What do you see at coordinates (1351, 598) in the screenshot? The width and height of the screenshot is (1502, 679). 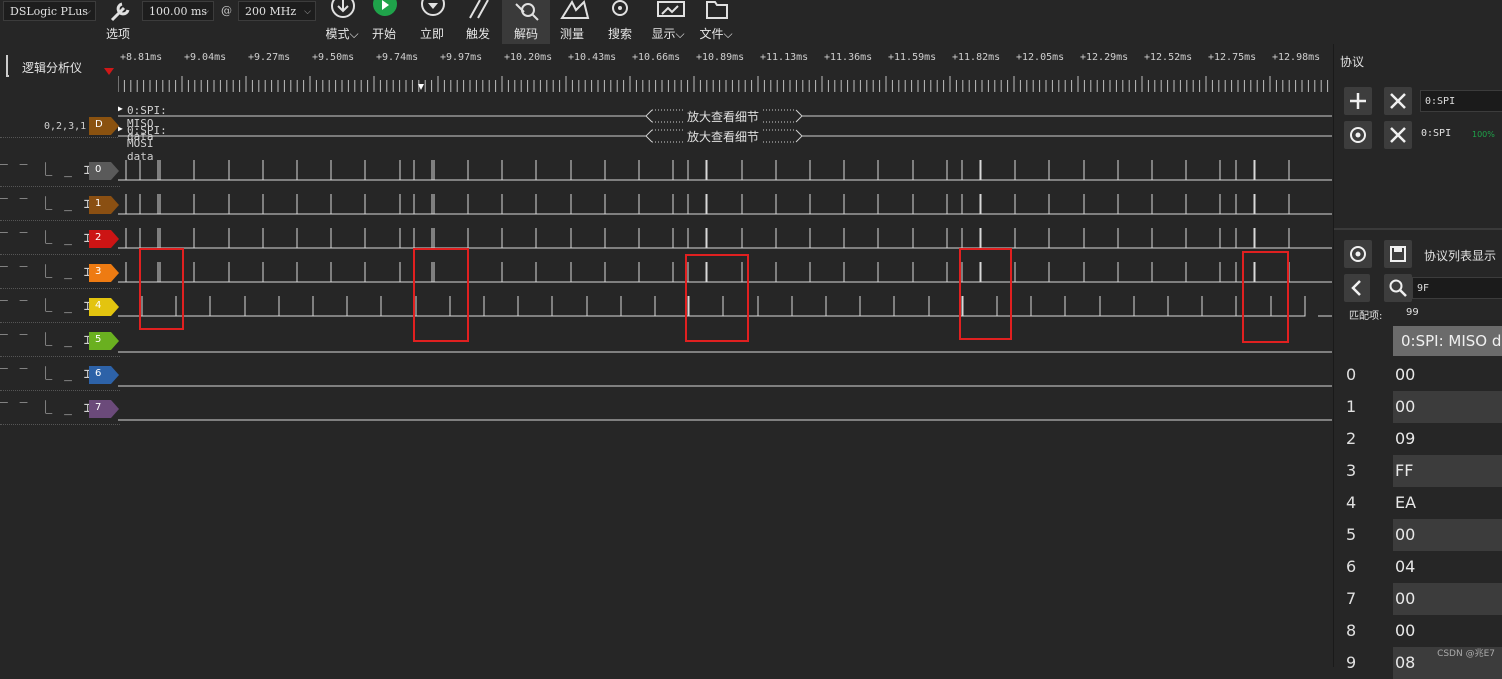 I see `list-item-index: 7` at bounding box center [1351, 598].